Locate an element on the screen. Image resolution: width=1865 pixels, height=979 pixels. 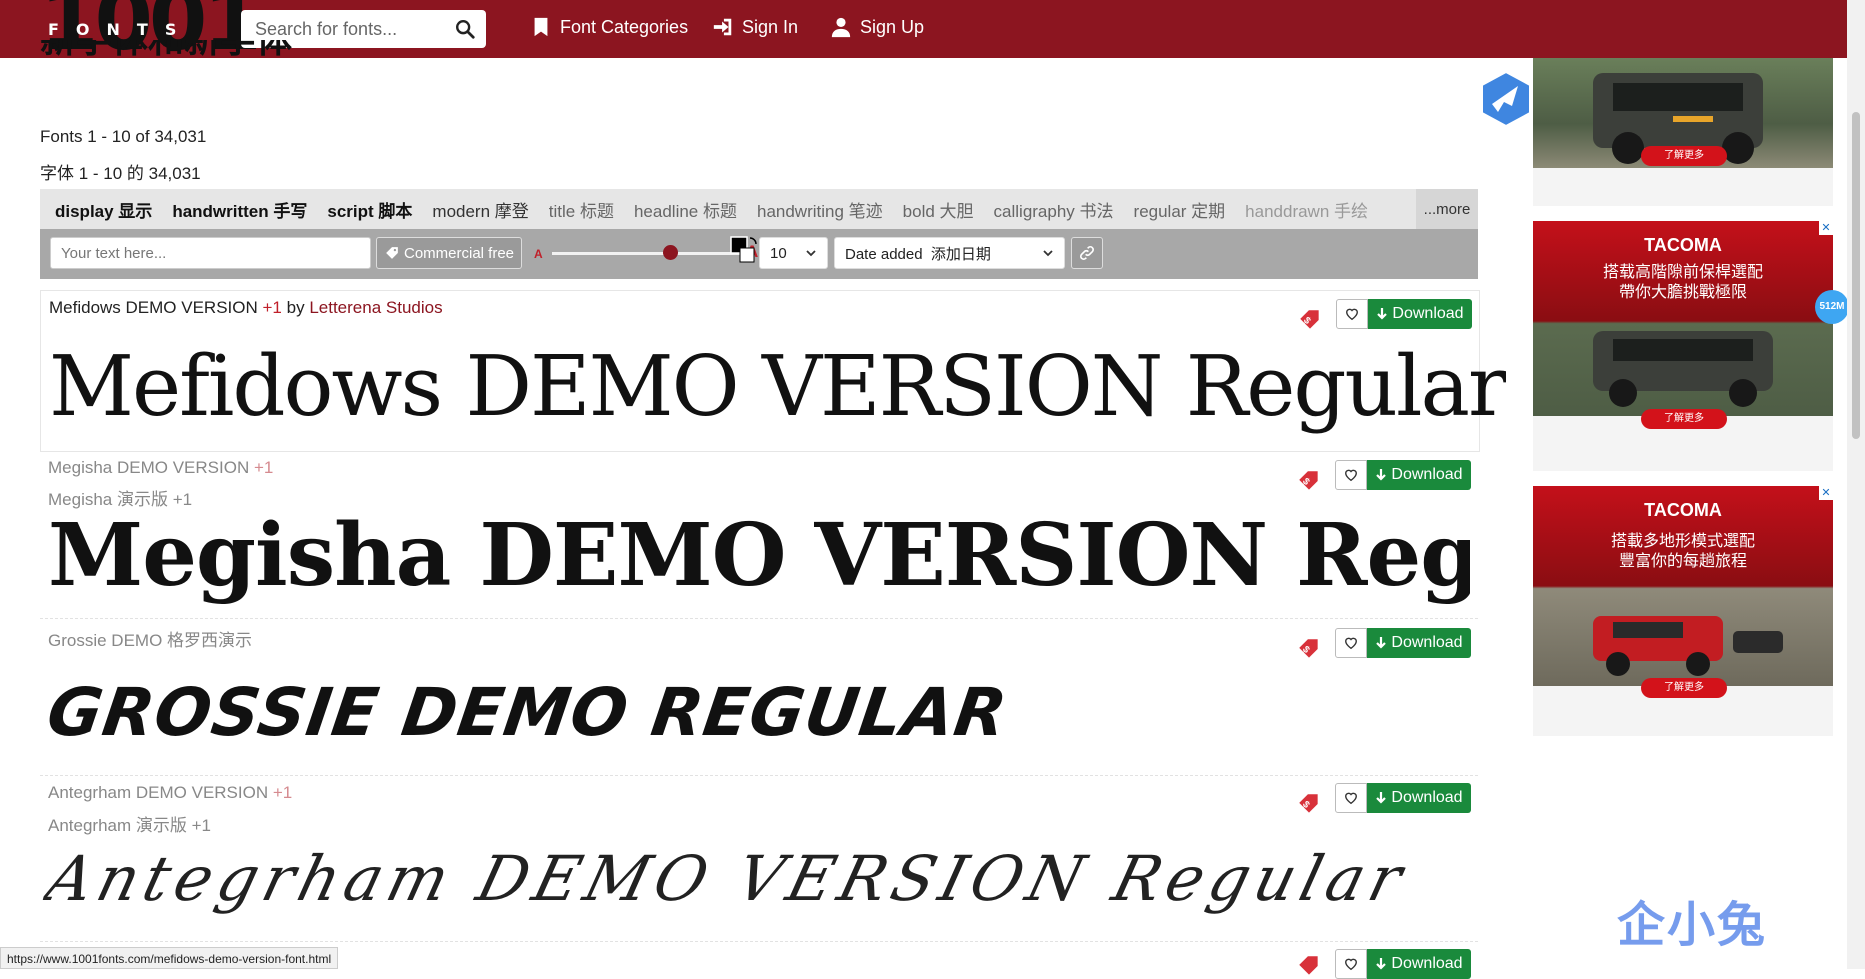
font-name-link: Grossie DEMO 格罗西演示 is located at coordinates (150, 640).